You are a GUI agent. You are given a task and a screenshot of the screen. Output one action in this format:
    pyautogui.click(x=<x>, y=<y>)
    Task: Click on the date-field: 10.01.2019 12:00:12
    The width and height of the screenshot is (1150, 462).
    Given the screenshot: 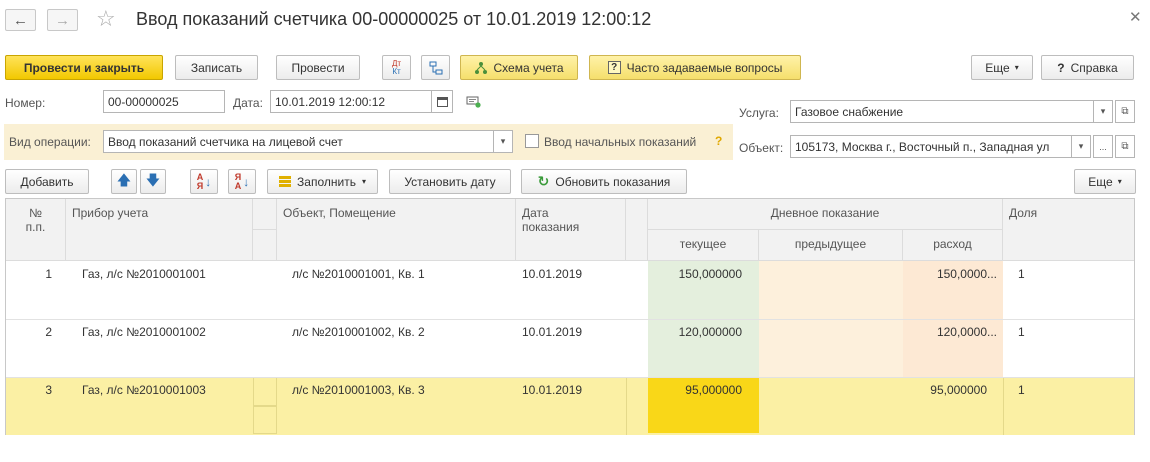 What is the action you would take?
    pyautogui.click(x=351, y=101)
    